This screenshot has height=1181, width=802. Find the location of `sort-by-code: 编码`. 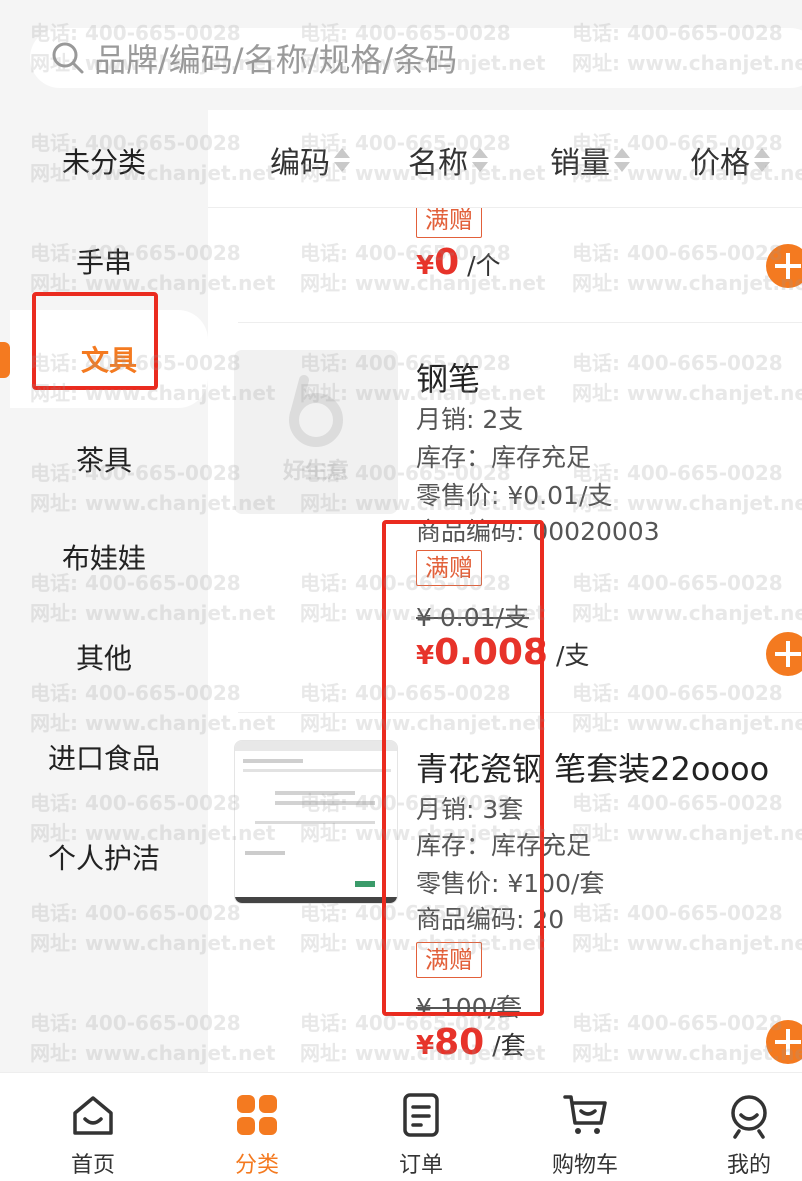

sort-by-code: 编码 is located at coordinates (310, 160).